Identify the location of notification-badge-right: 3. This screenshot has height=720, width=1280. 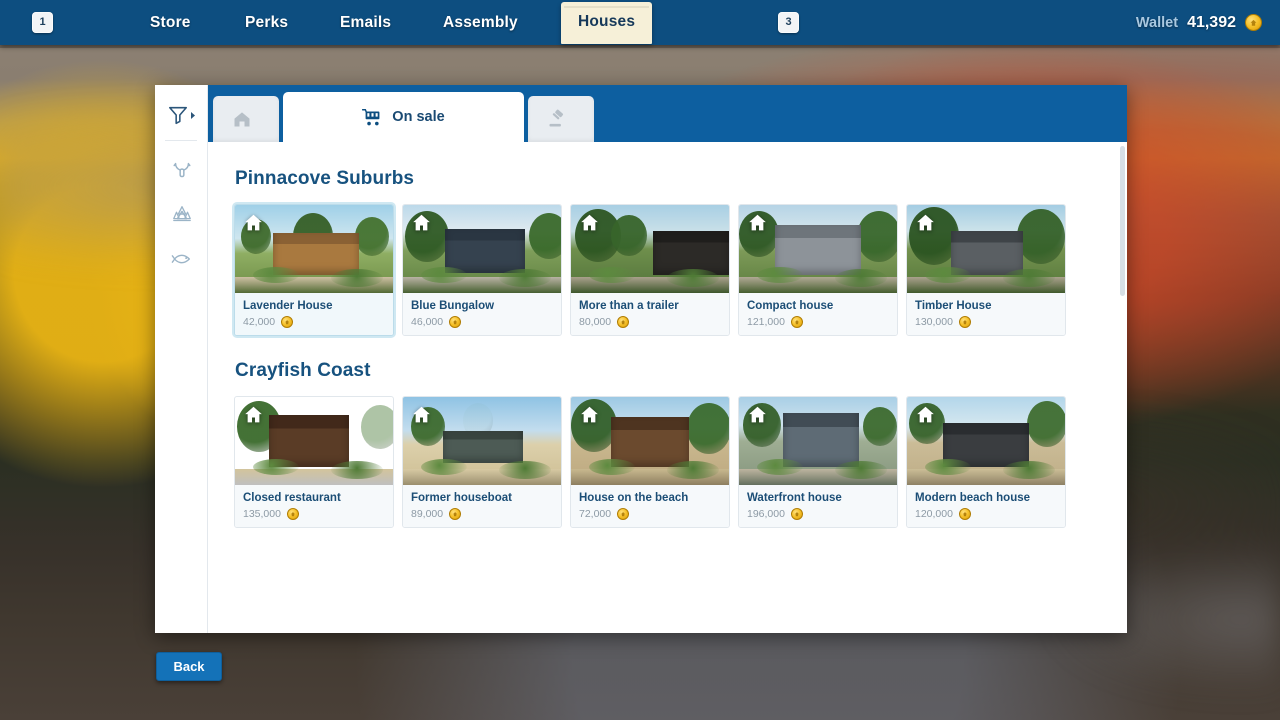
(788, 22).